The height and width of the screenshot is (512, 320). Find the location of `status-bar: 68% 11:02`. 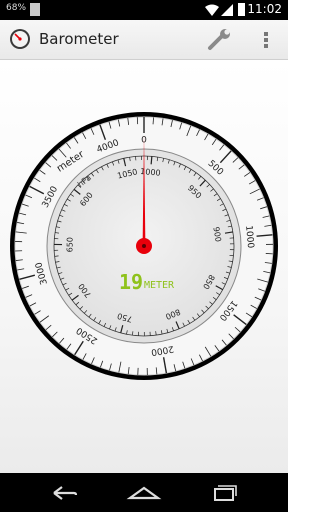

status-bar: 68% 11:02 is located at coordinates (144, 10).